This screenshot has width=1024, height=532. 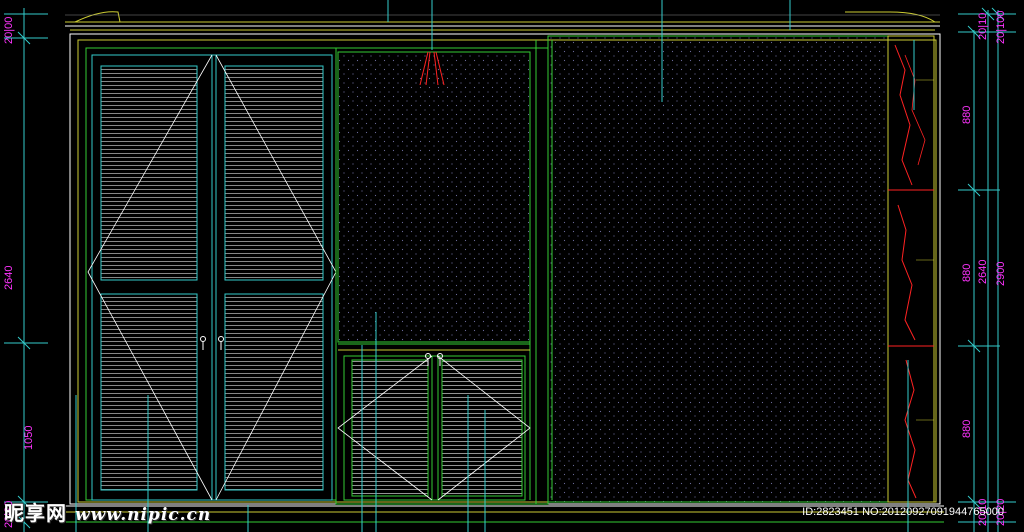 What do you see at coordinates (434, 359) in the screenshot?
I see `handle-icon` at bounding box center [434, 359].